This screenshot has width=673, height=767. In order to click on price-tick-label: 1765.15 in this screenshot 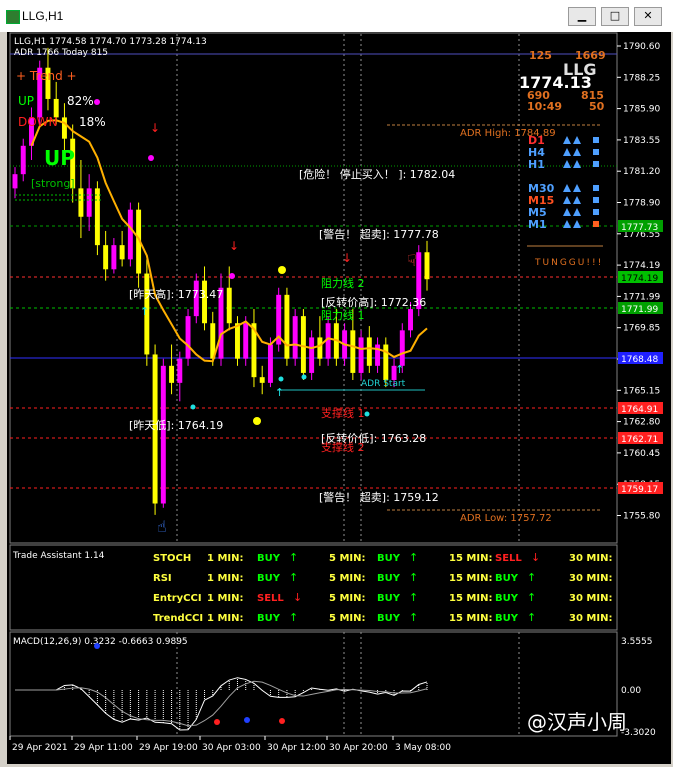, I will do `click(641, 391)`.